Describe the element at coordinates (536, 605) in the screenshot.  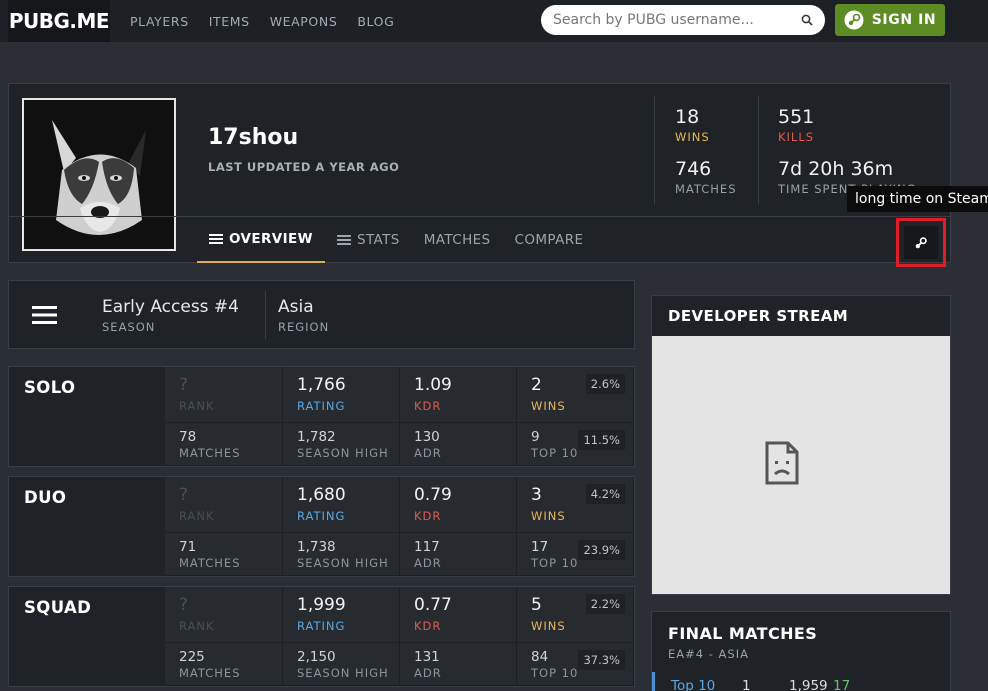
I see `stat-value: 5` at that location.